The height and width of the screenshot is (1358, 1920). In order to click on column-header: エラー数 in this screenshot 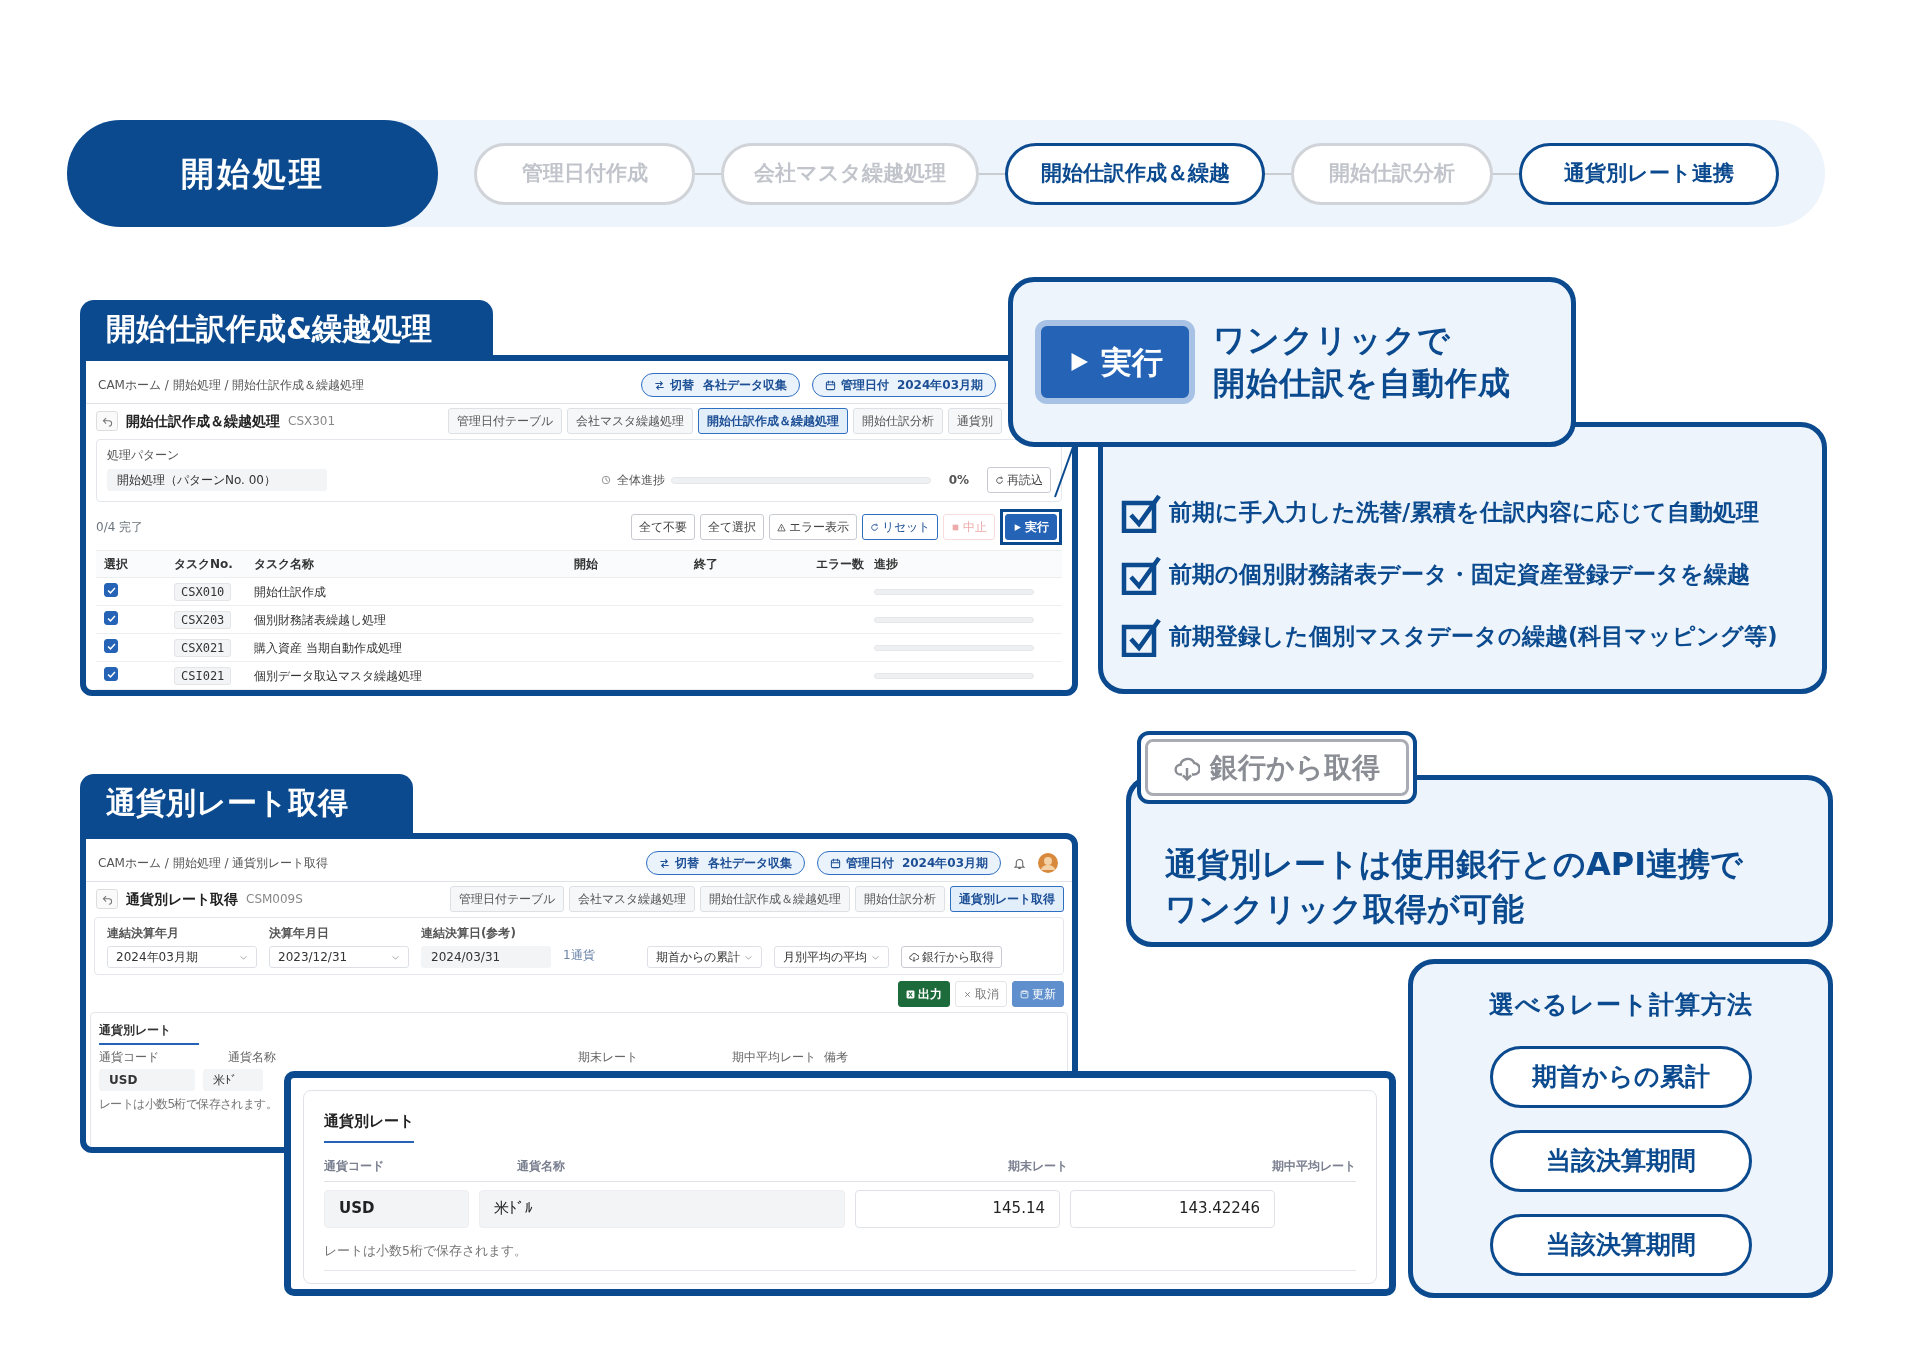, I will do `click(839, 564)`.